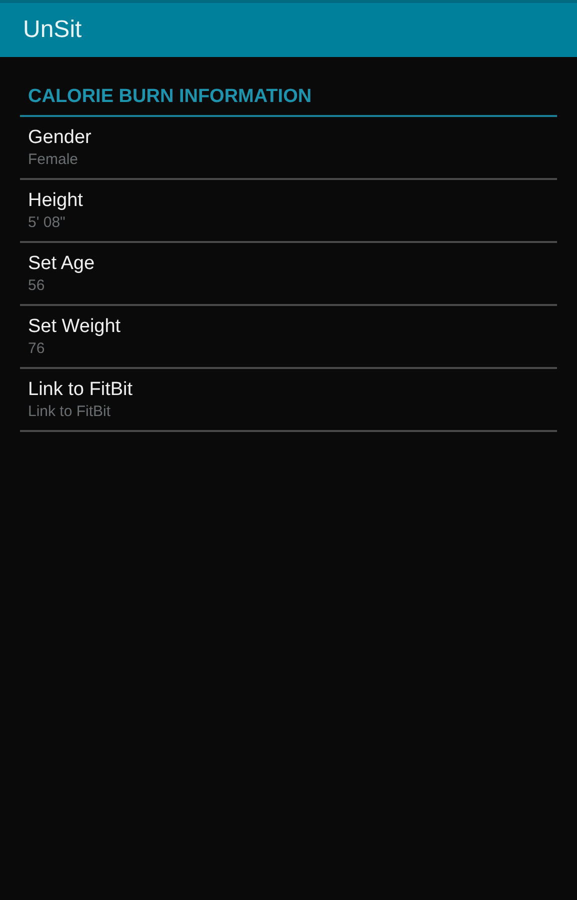 This screenshot has height=900, width=577. Describe the element at coordinates (288, 400) in the screenshot. I see `preference-item: Link to FitBit Link to FitBit` at that location.